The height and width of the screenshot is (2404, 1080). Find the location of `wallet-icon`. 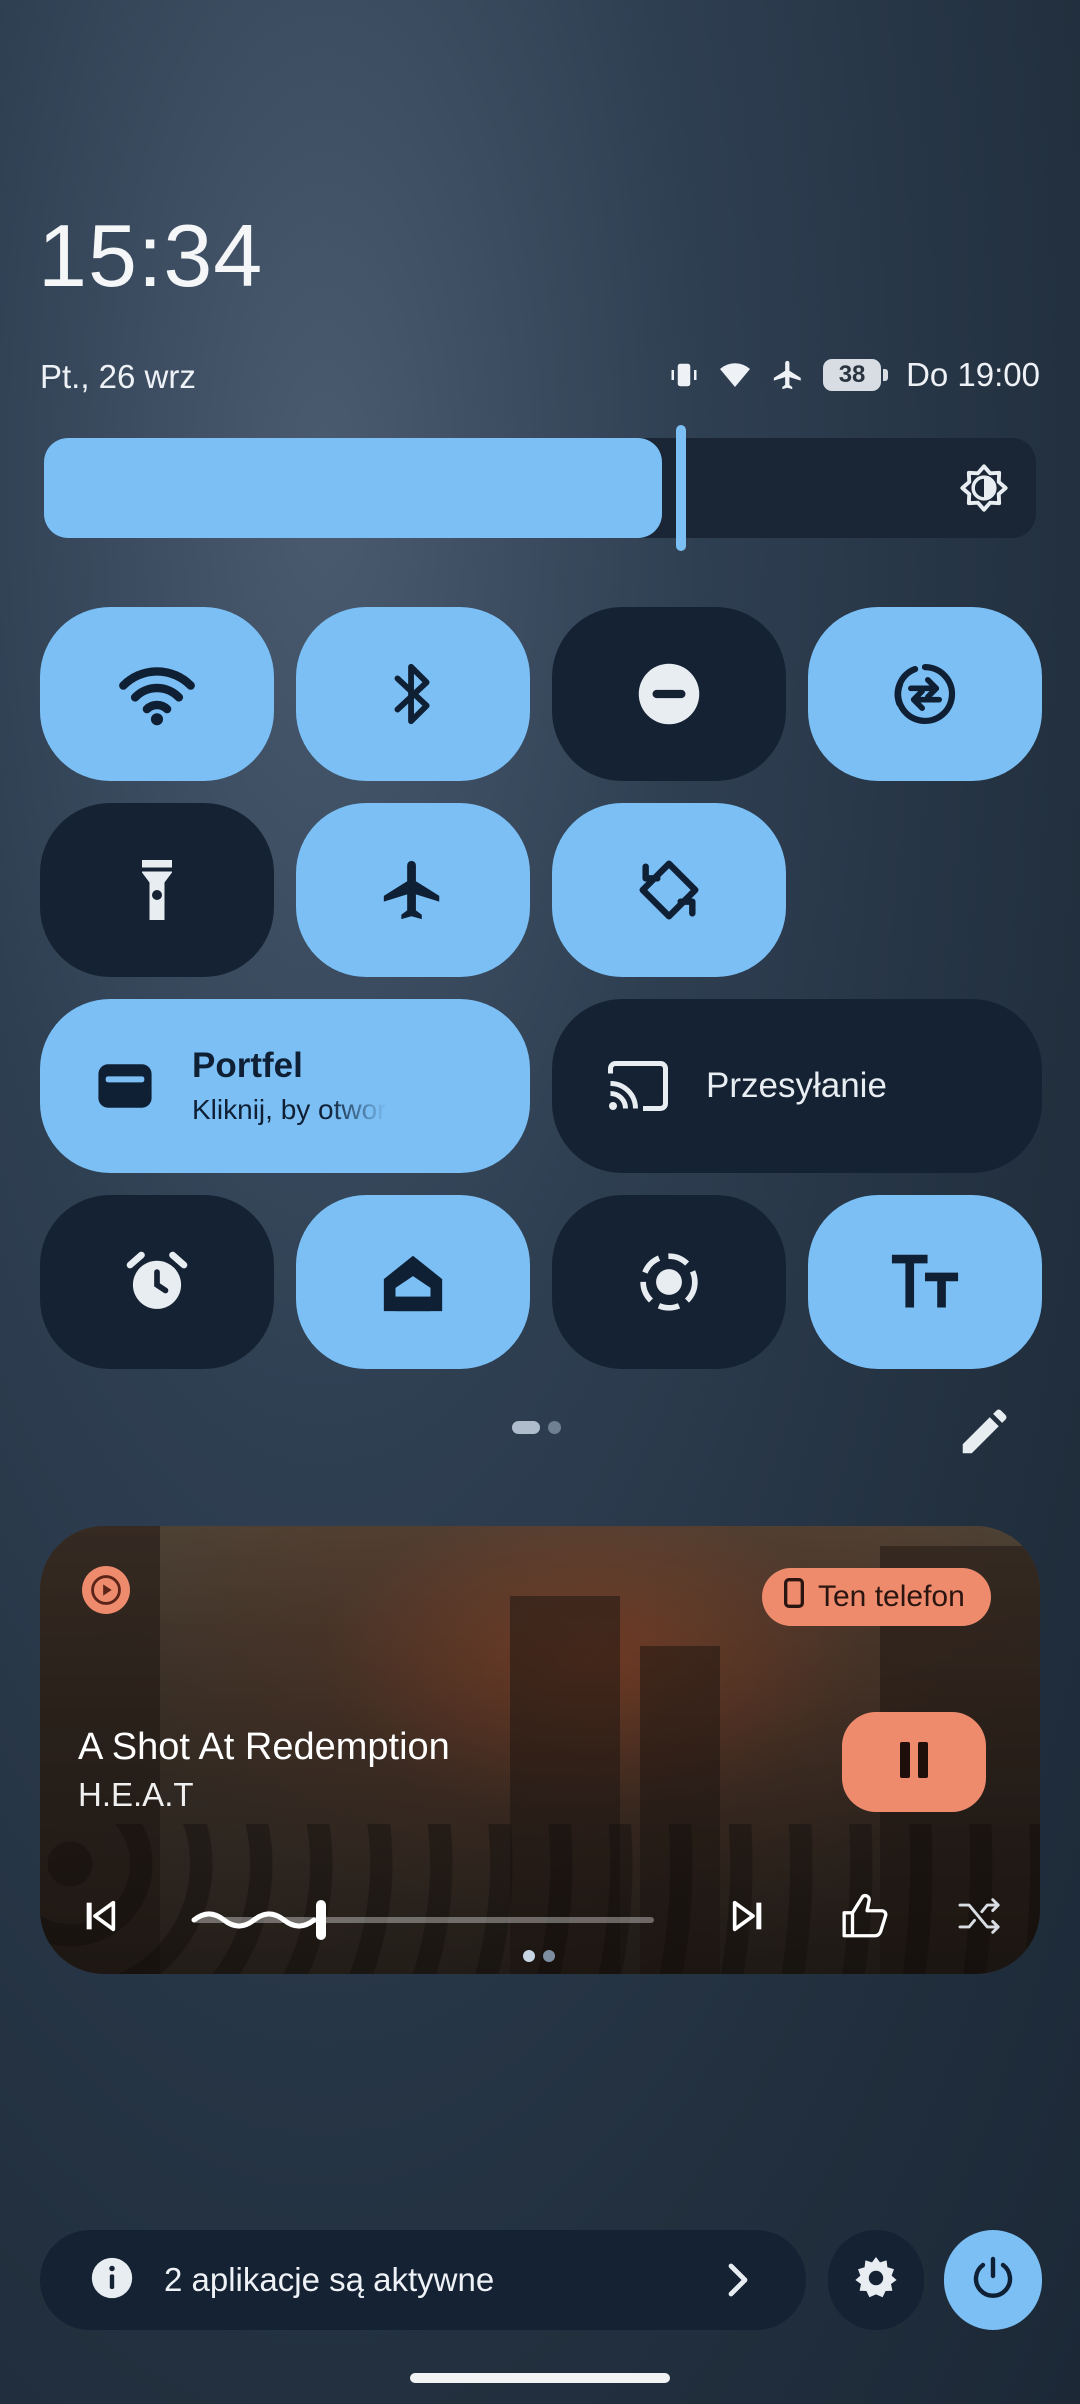

wallet-icon is located at coordinates (125, 1086).